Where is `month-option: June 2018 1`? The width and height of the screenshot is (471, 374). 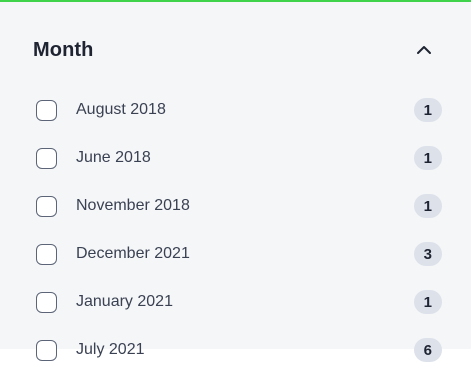 month-option: June 2018 1 is located at coordinates (239, 158).